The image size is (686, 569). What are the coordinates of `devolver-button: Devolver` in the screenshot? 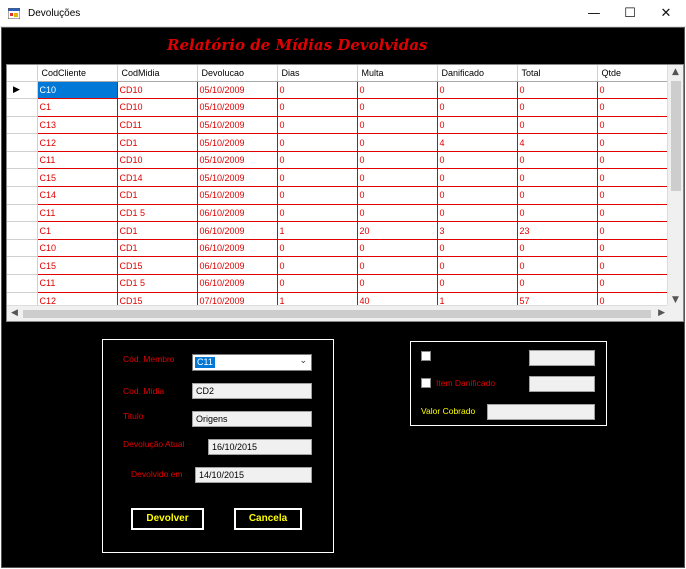 It's located at (167, 519).